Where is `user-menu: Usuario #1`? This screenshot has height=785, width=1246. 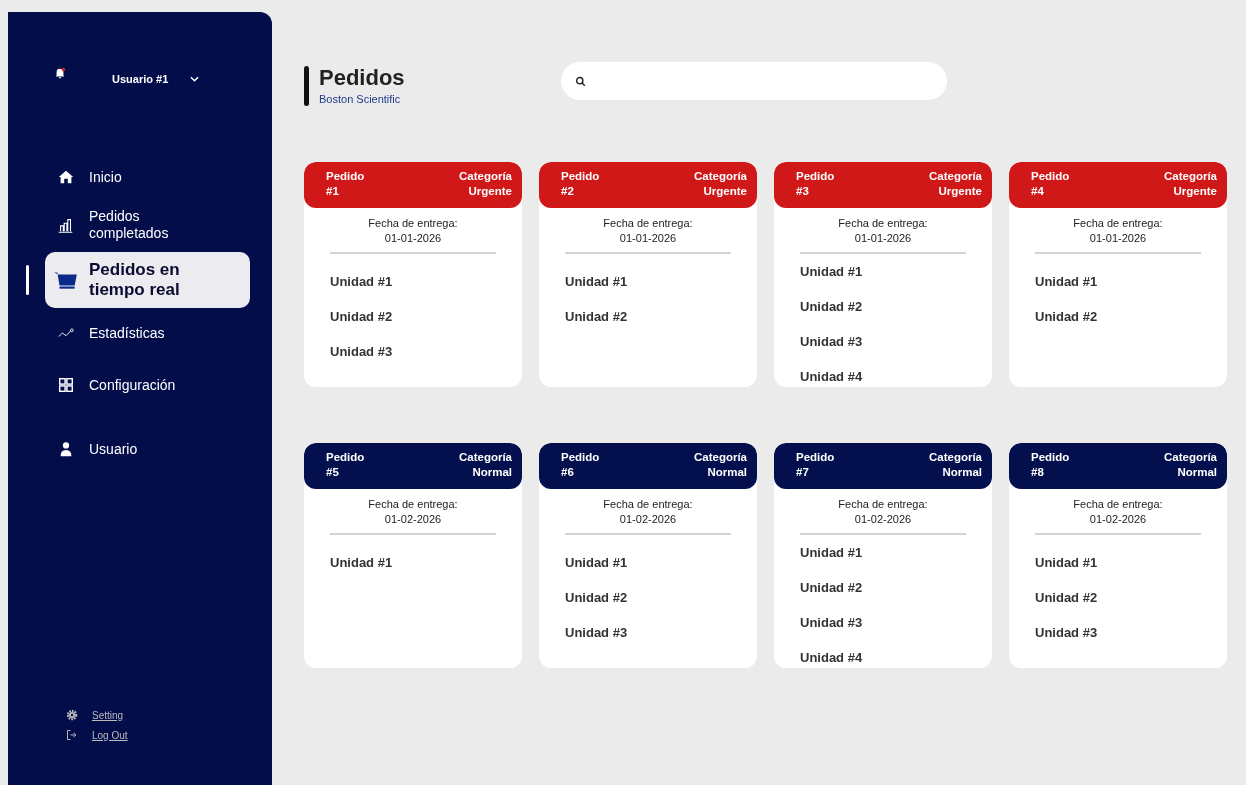 user-menu: Usuario #1 is located at coordinates (156, 79).